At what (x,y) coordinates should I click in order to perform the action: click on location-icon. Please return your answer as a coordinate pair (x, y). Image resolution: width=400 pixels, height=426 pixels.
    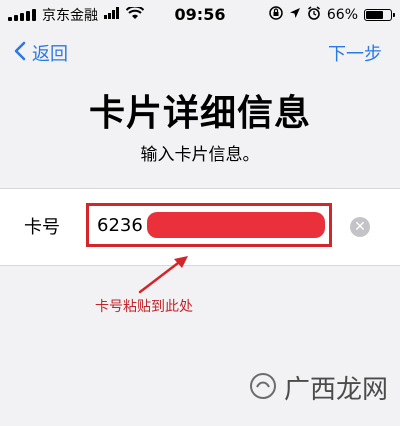
    Looking at the image, I should click on (295, 15).